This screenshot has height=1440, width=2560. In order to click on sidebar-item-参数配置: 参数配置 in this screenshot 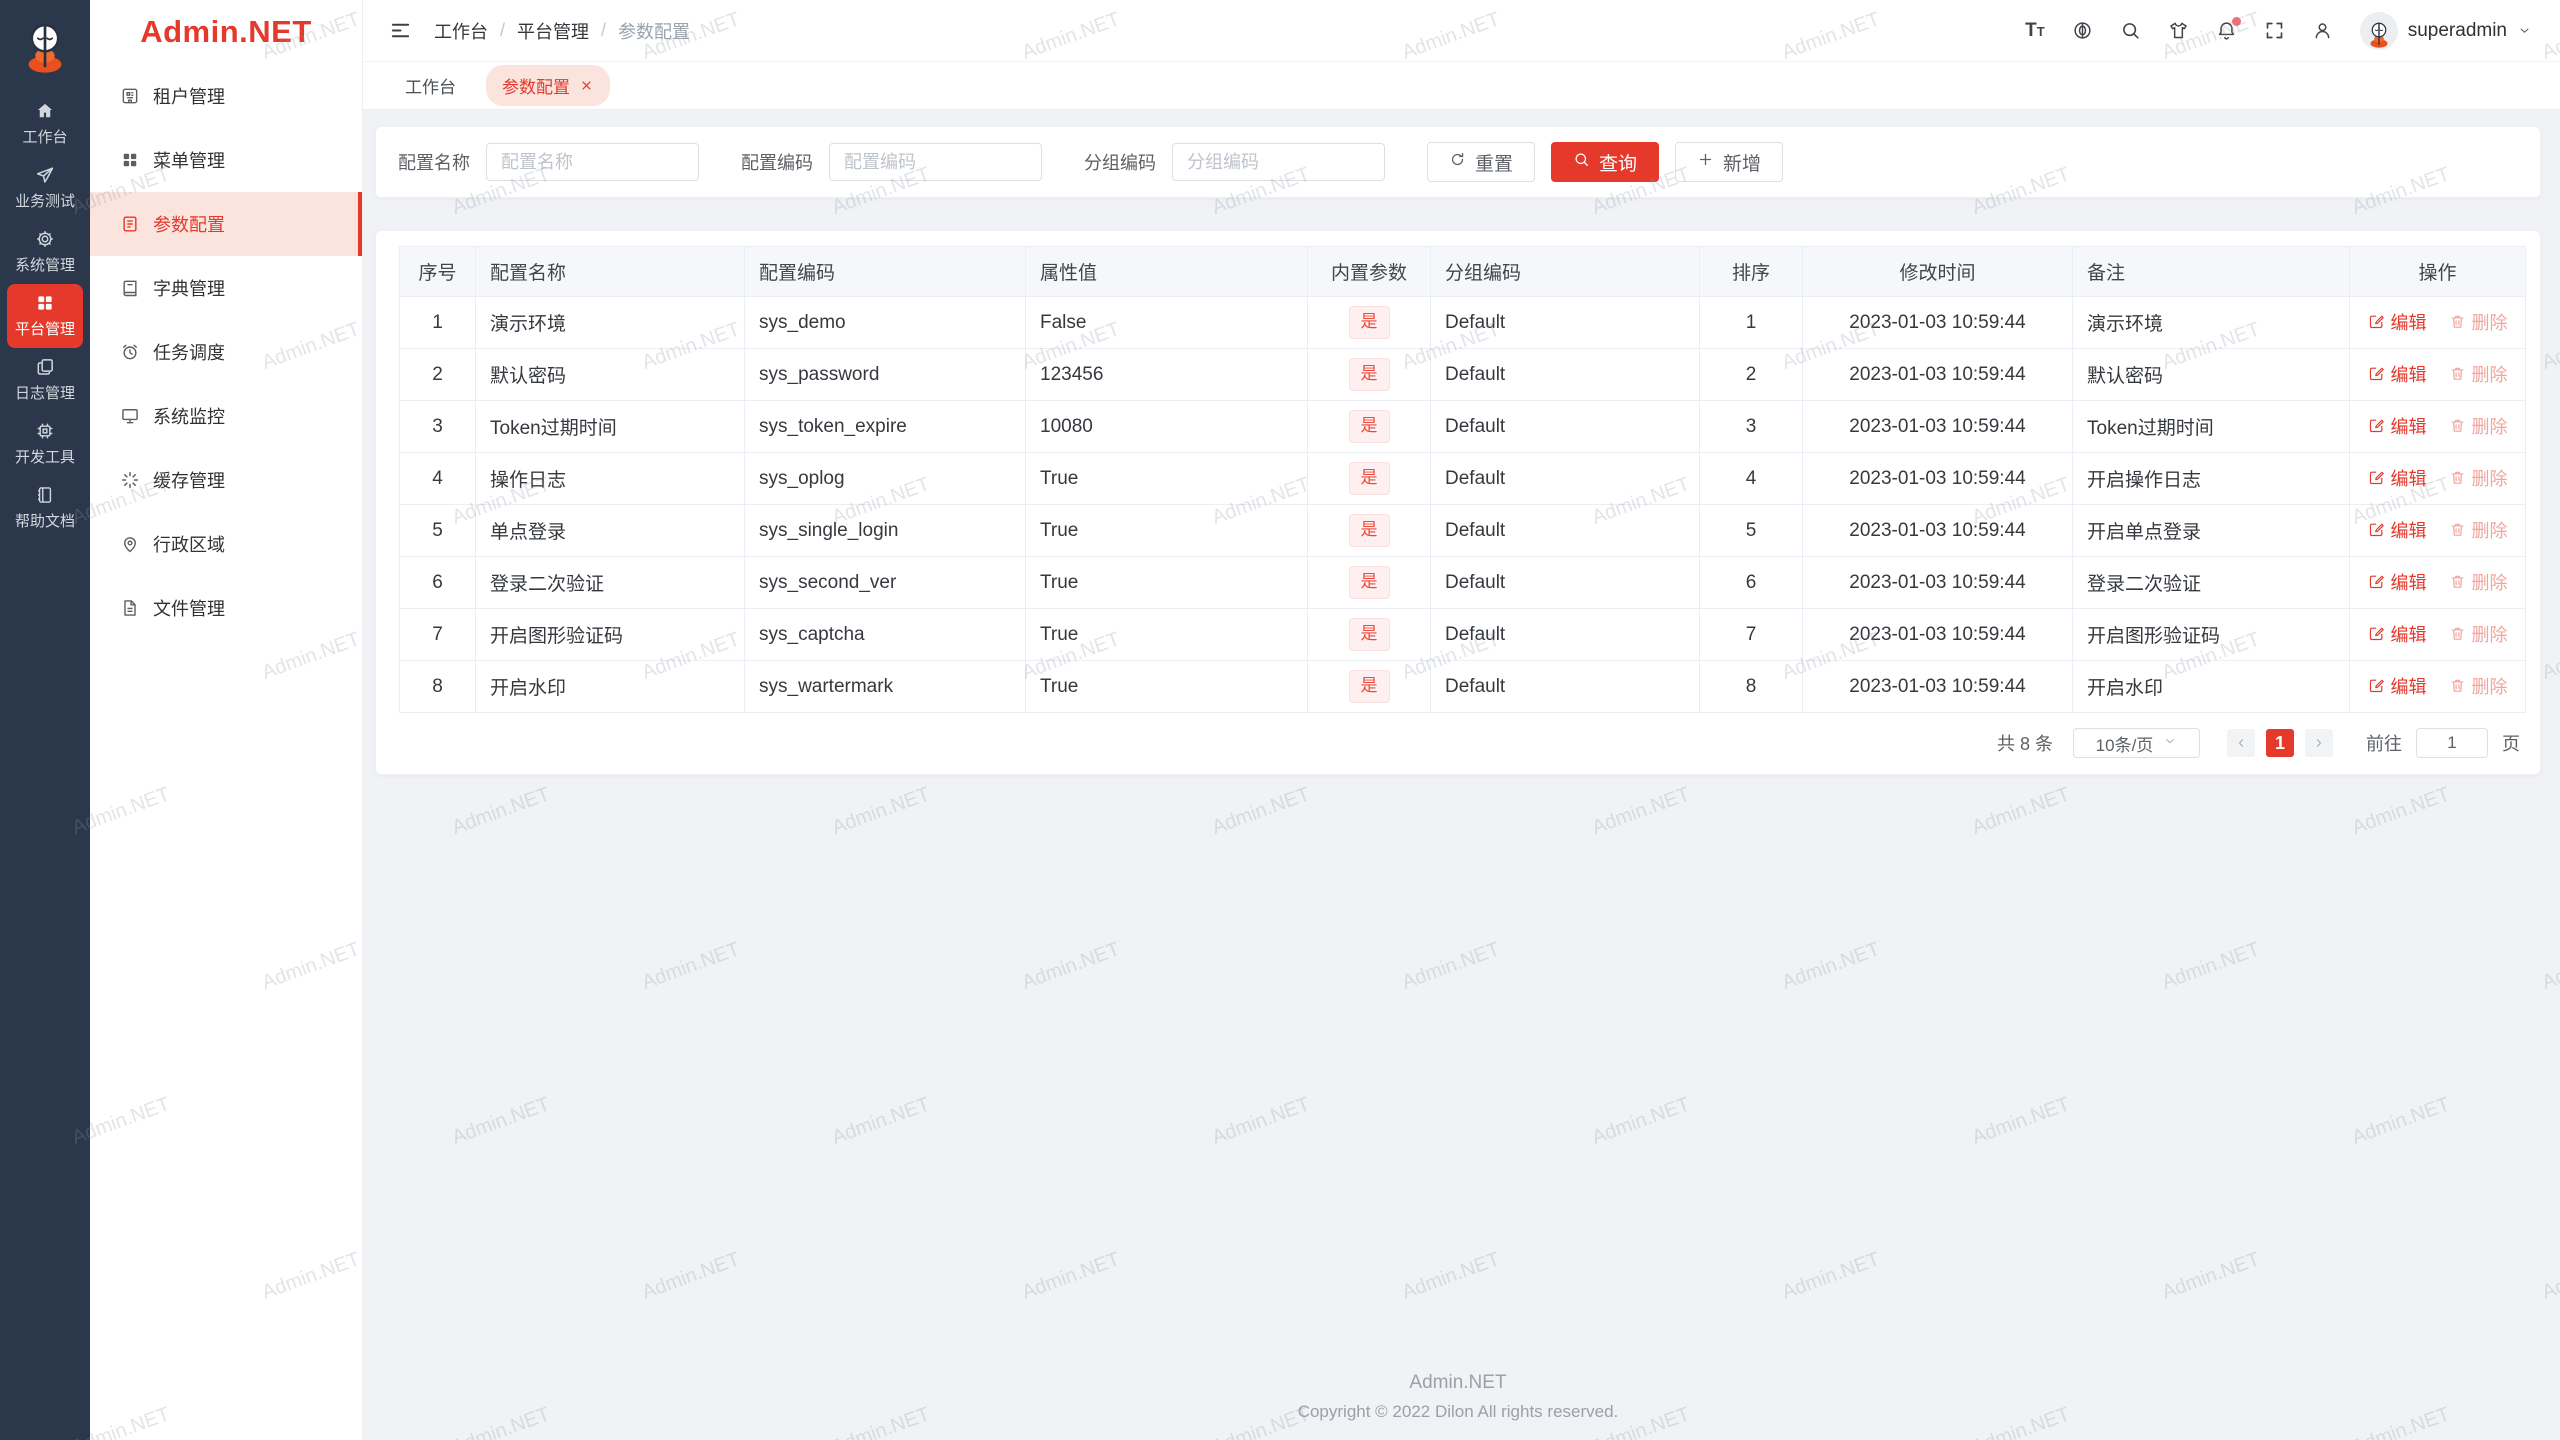, I will do `click(226, 224)`.